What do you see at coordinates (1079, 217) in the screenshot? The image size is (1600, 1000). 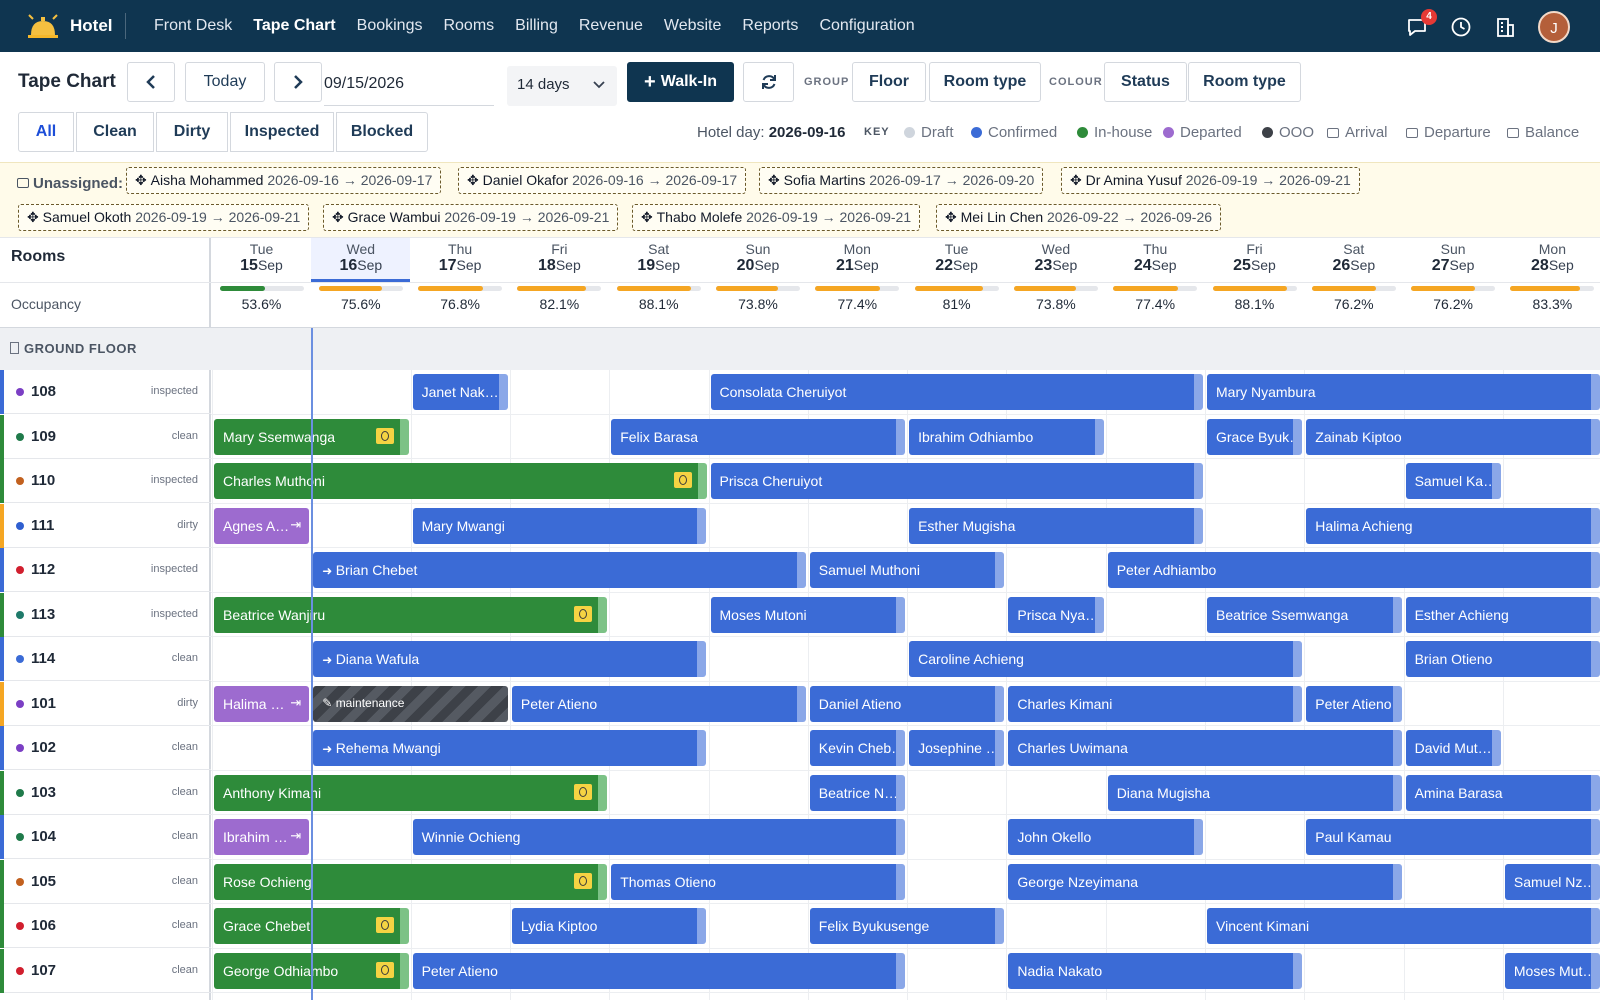 I see `unassigned-chip: ✥ Mei Lin Chen 2026-09-22 → 2026-09-26` at bounding box center [1079, 217].